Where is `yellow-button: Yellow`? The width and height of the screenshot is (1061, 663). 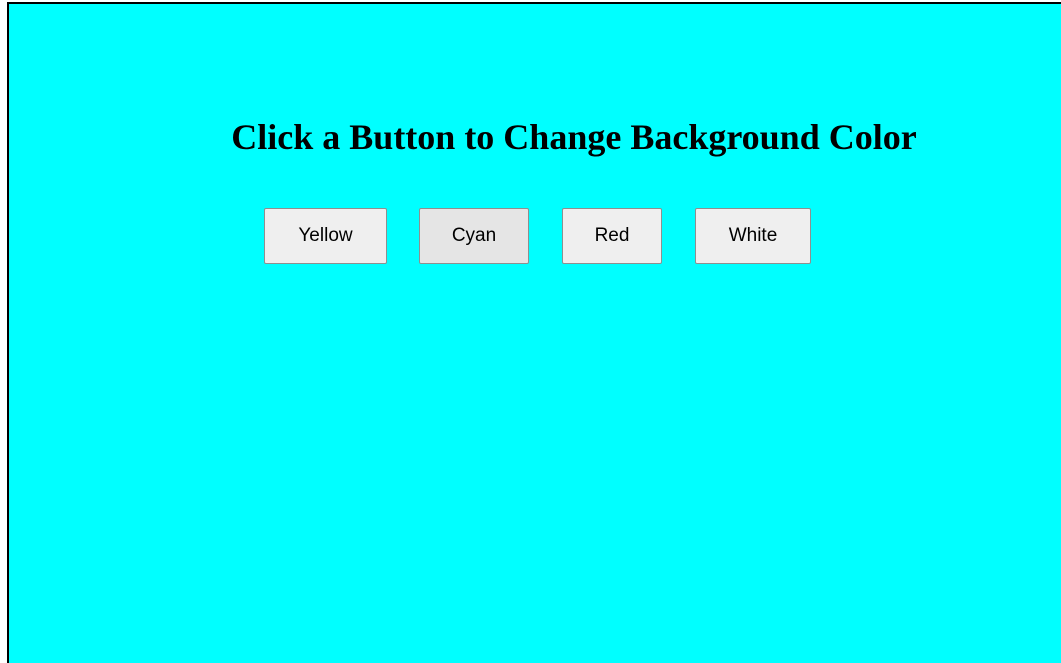 yellow-button: Yellow is located at coordinates (325, 236).